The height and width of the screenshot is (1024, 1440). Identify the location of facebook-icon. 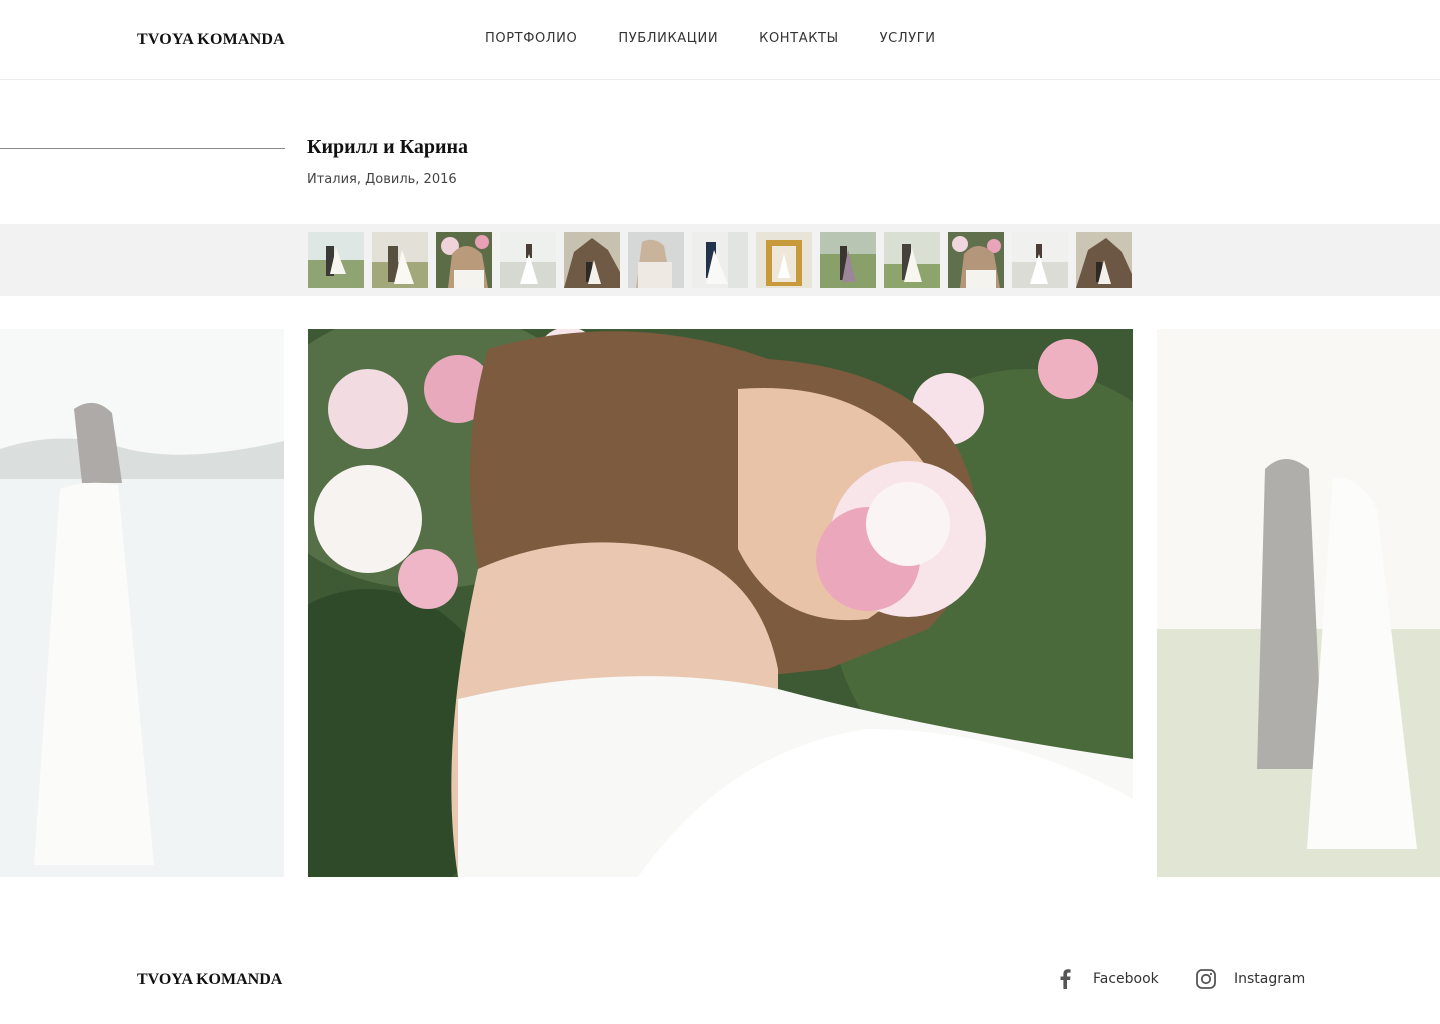
(1065, 979).